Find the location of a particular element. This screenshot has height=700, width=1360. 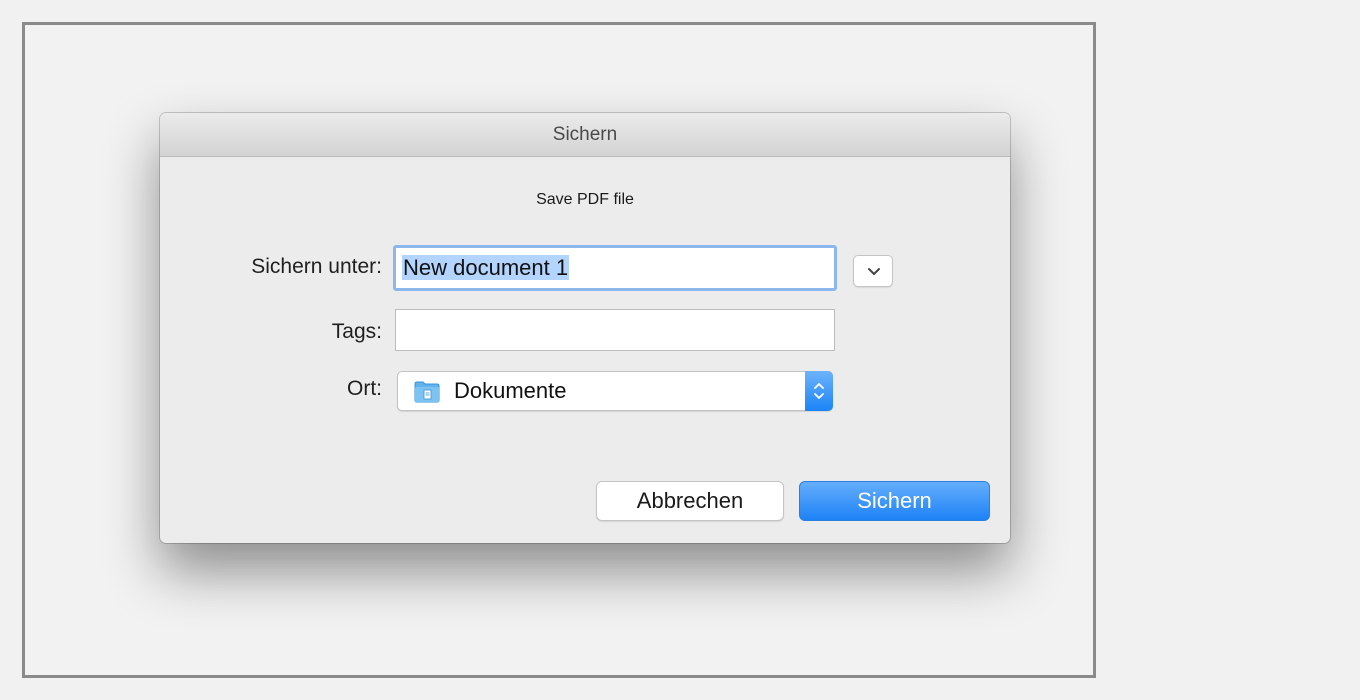

save-as-value: New document 1 is located at coordinates (486, 267).